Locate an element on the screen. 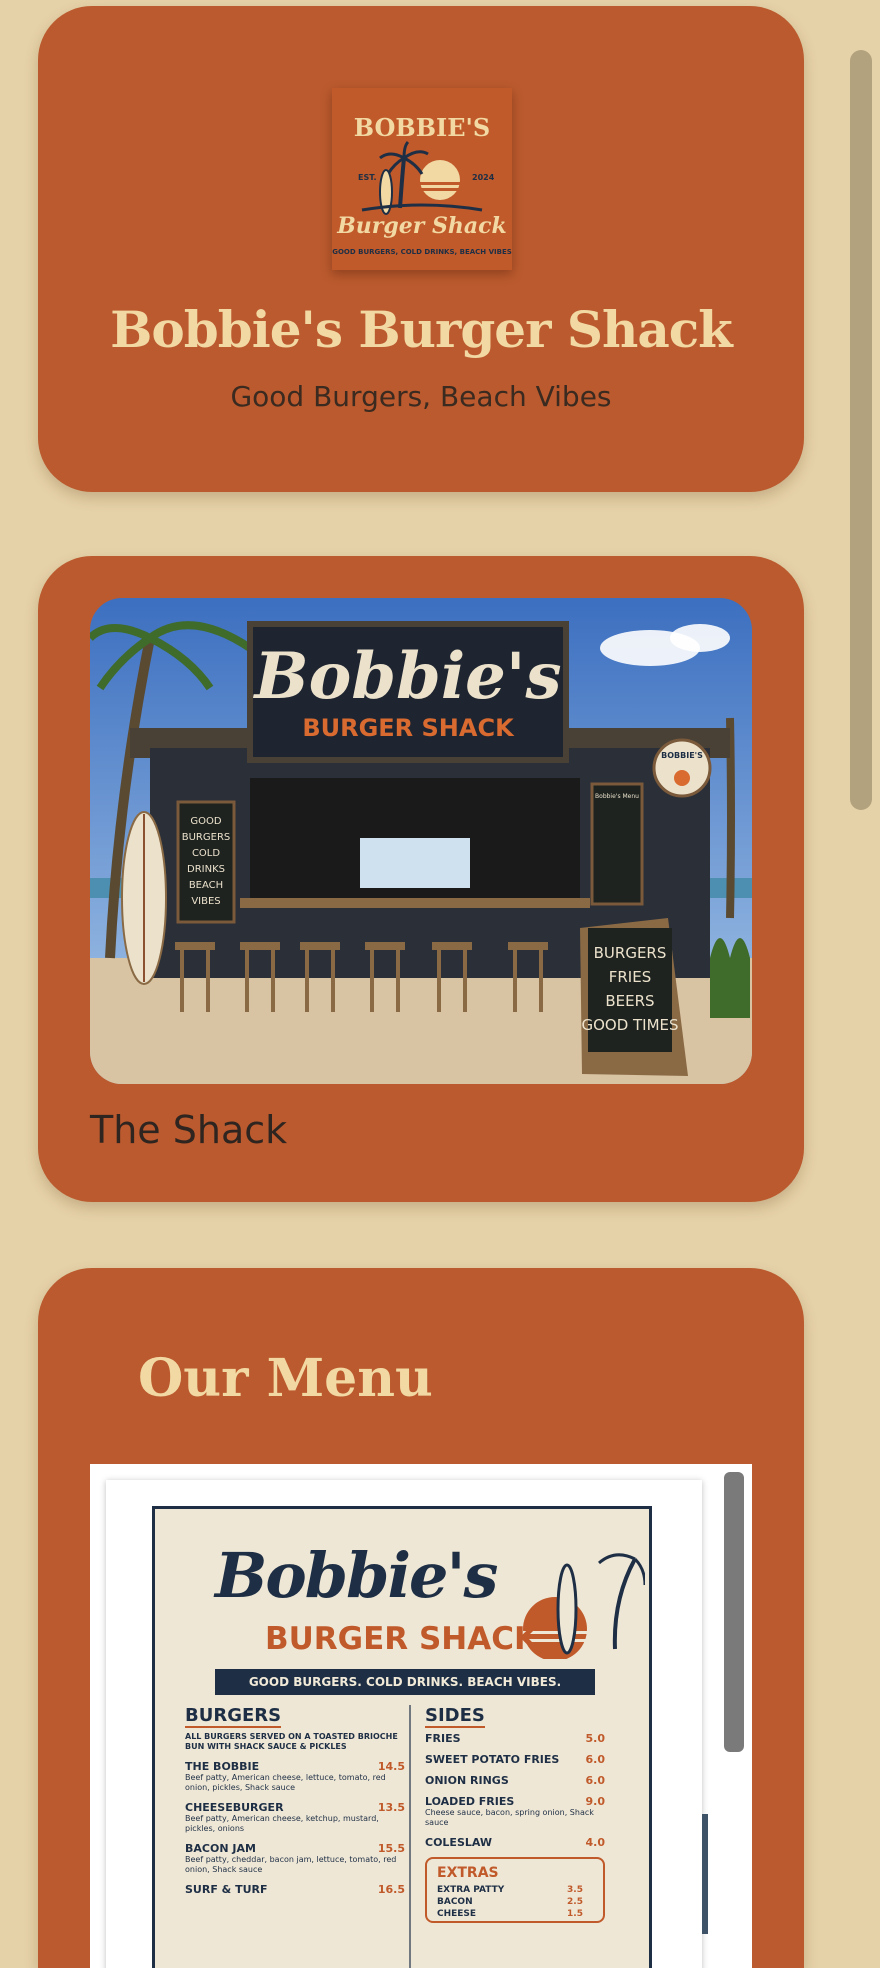 The width and height of the screenshot is (880, 1968). board-line-1: BURGERS is located at coordinates (630, 953).